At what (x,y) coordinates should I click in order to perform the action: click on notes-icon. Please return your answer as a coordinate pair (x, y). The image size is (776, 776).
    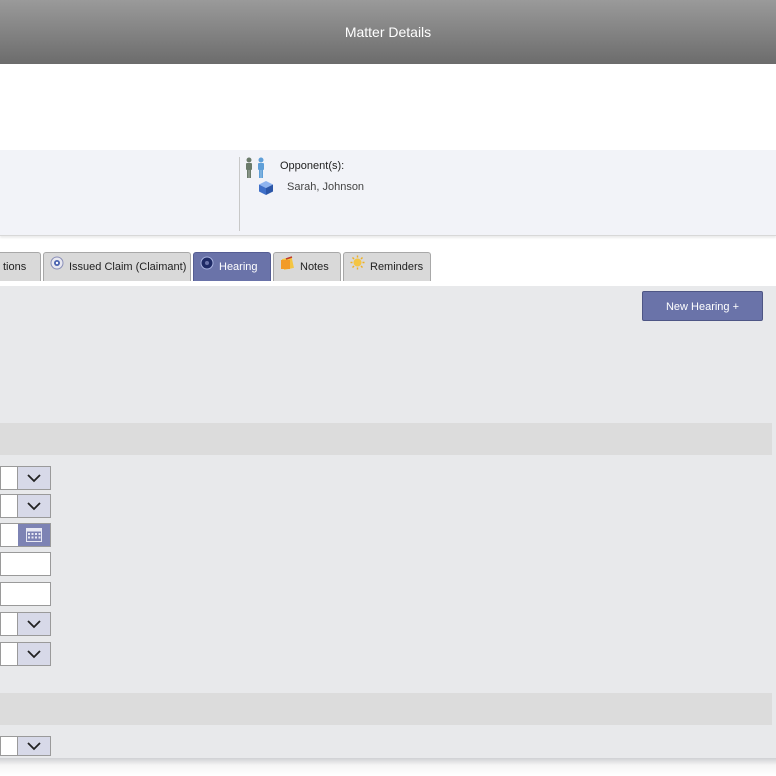
    Looking at the image, I should click on (287, 267).